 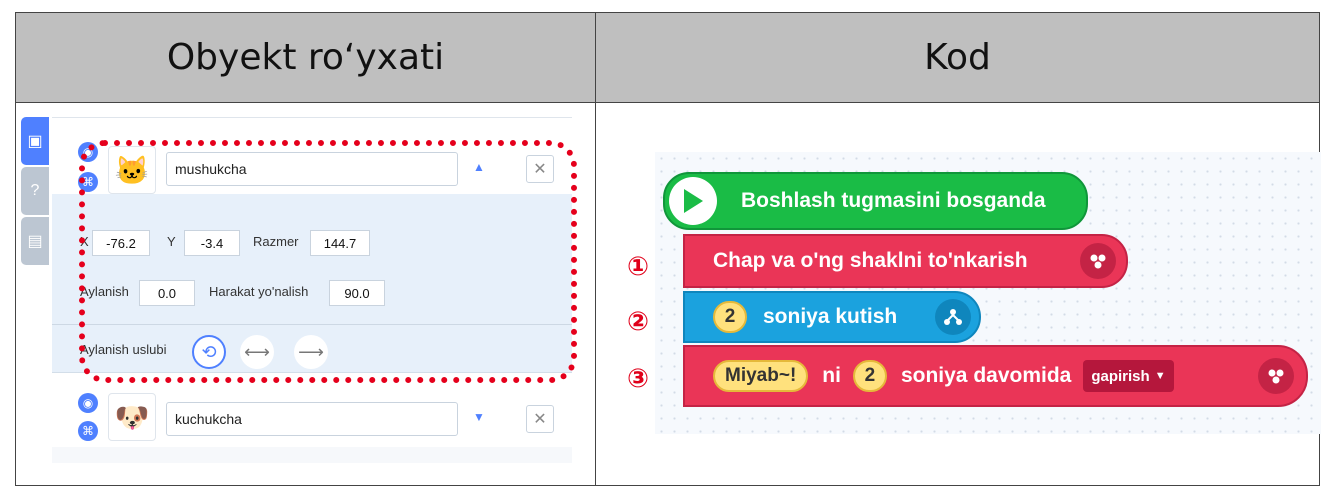 I want to click on y-label: Y, so click(x=171, y=241).